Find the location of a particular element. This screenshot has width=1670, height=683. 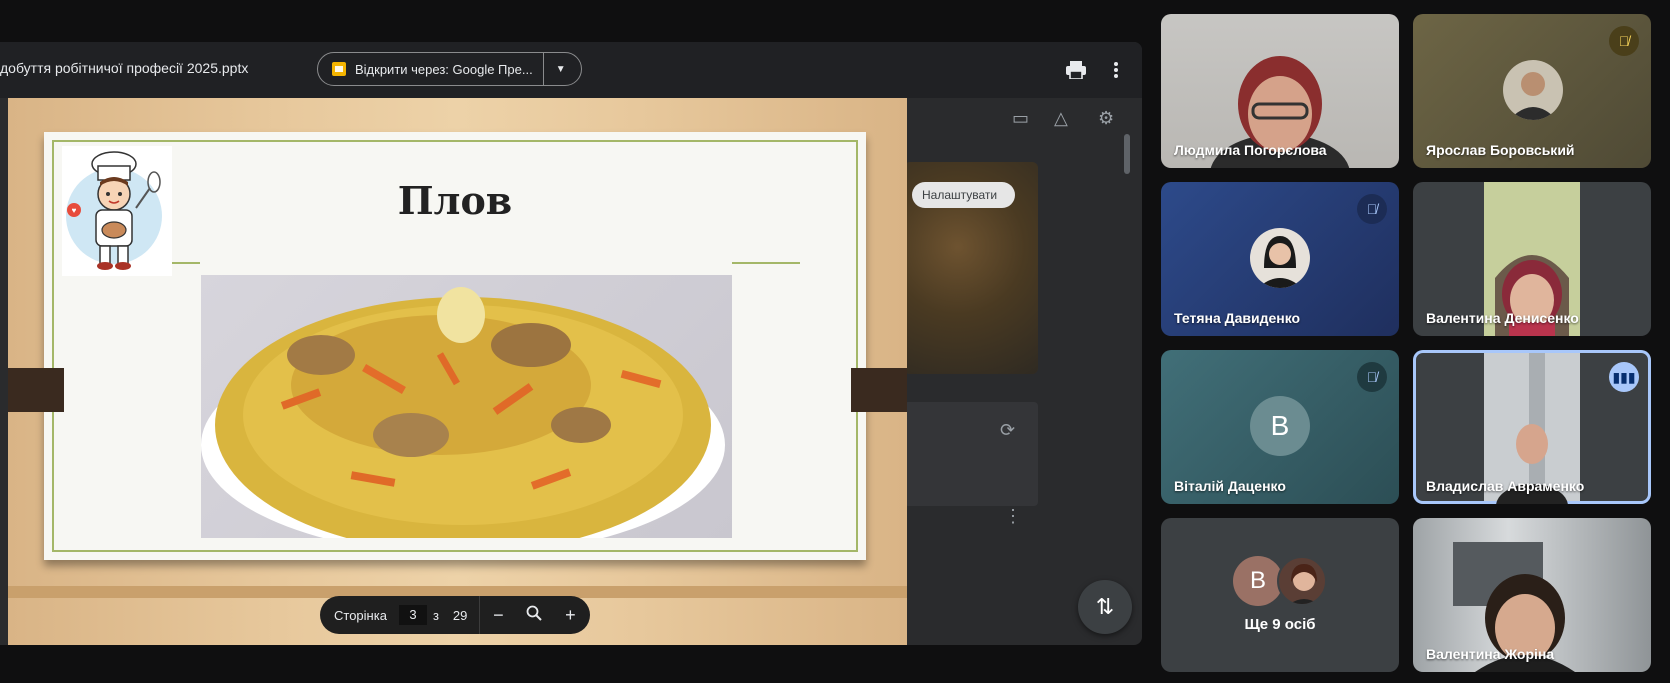

chef-illustration: ♥ is located at coordinates (117, 211).